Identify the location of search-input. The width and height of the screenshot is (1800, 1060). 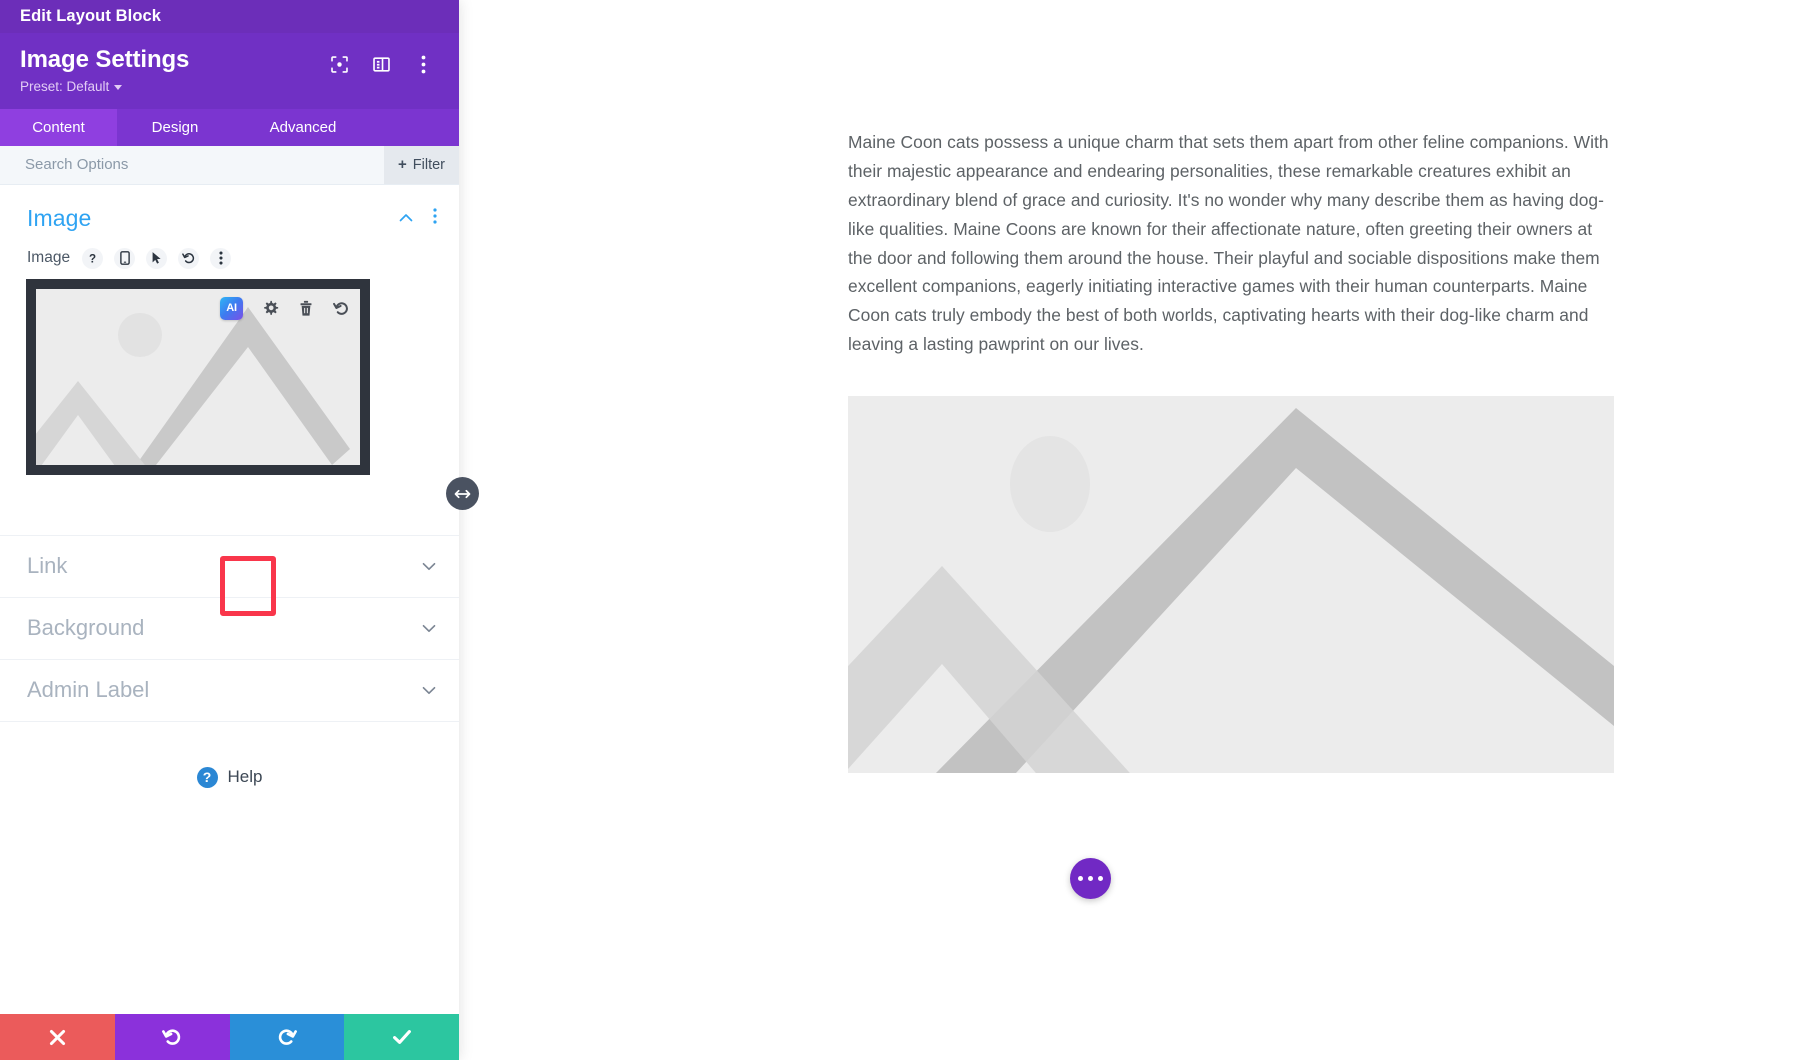
(192, 164).